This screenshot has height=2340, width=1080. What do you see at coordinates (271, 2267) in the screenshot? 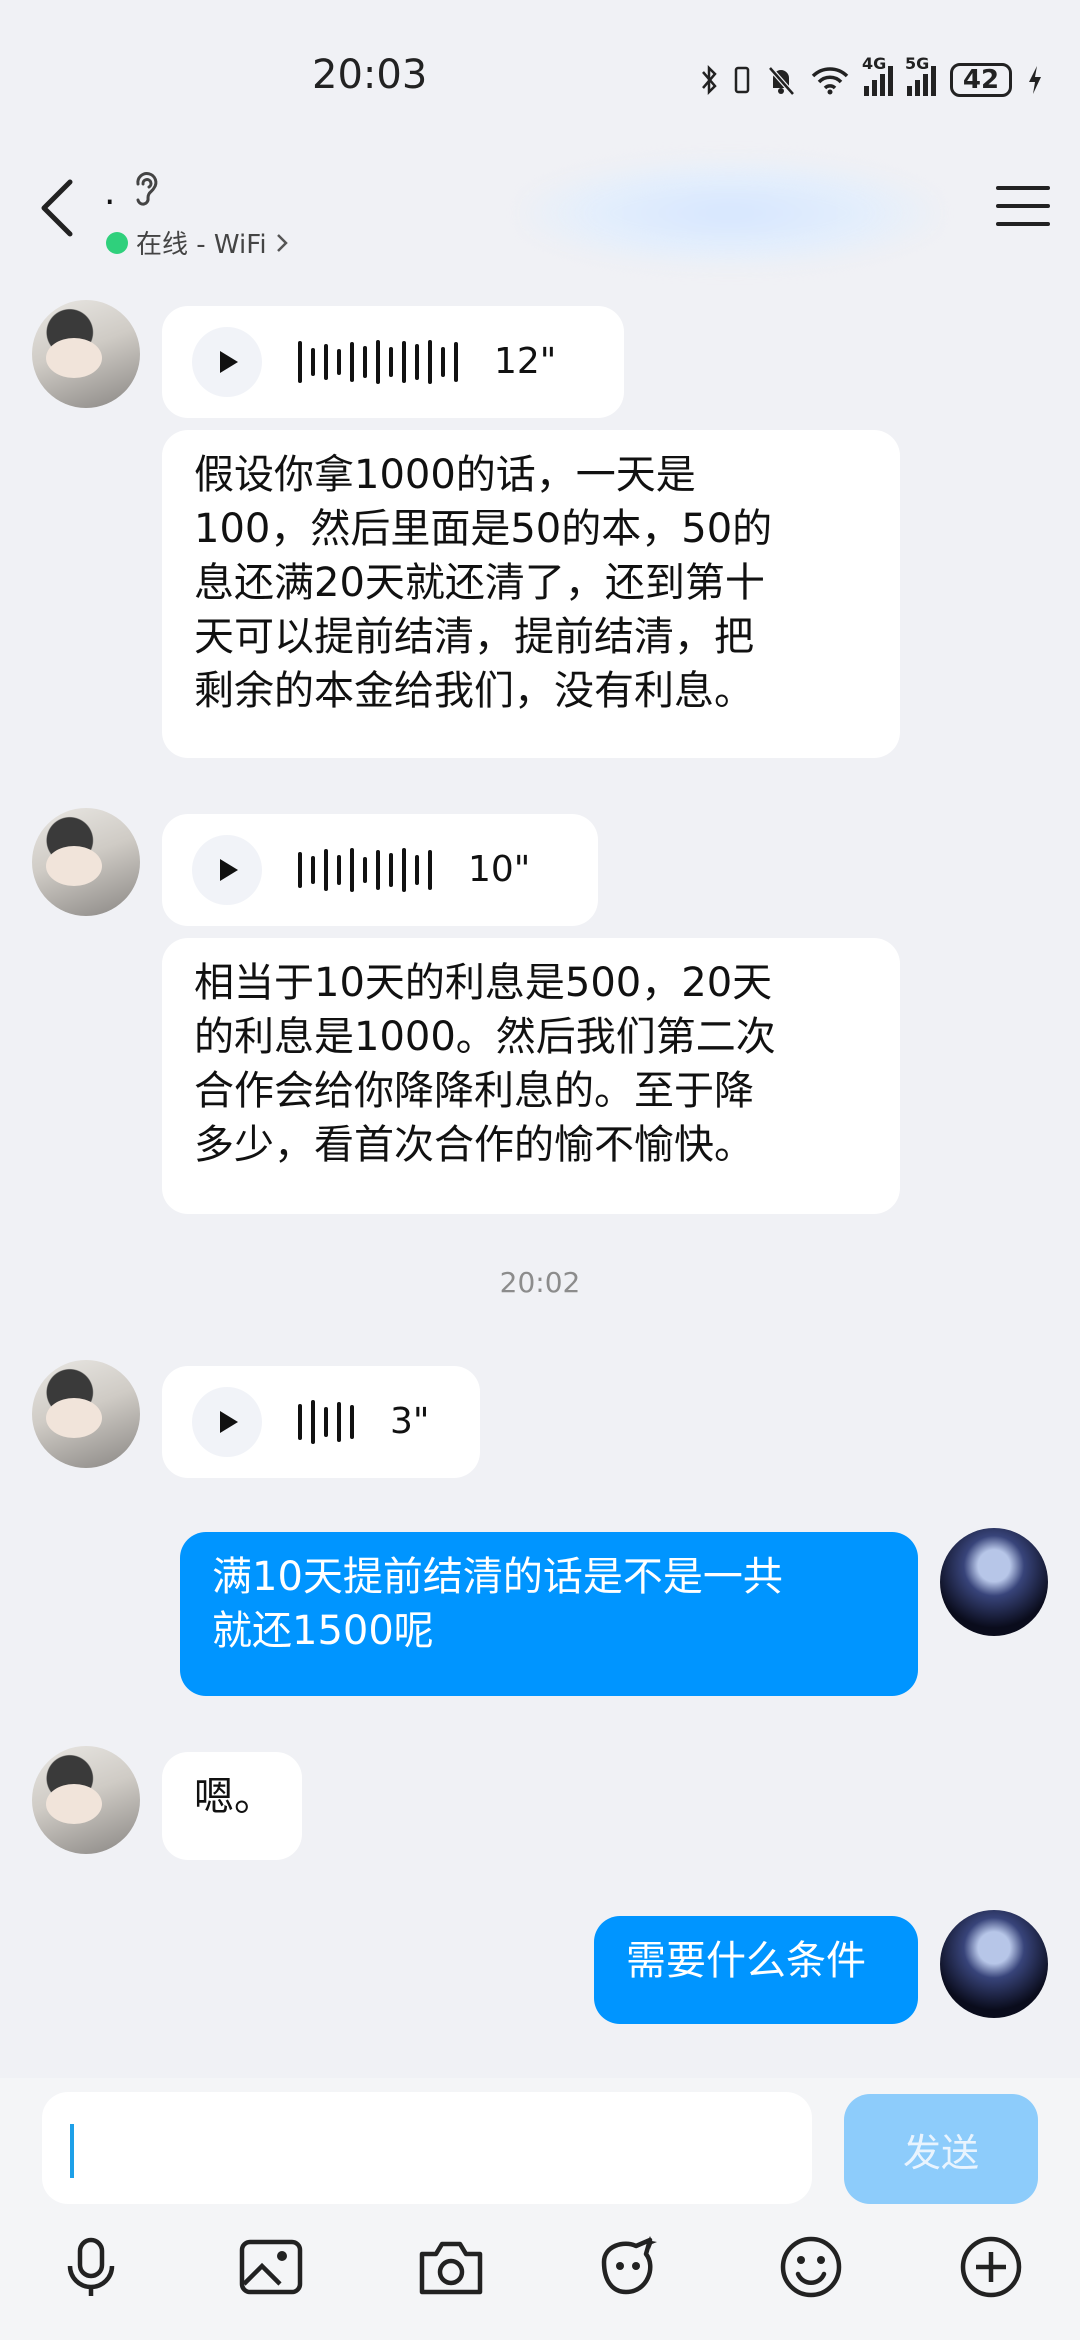
I see `image-icon` at bounding box center [271, 2267].